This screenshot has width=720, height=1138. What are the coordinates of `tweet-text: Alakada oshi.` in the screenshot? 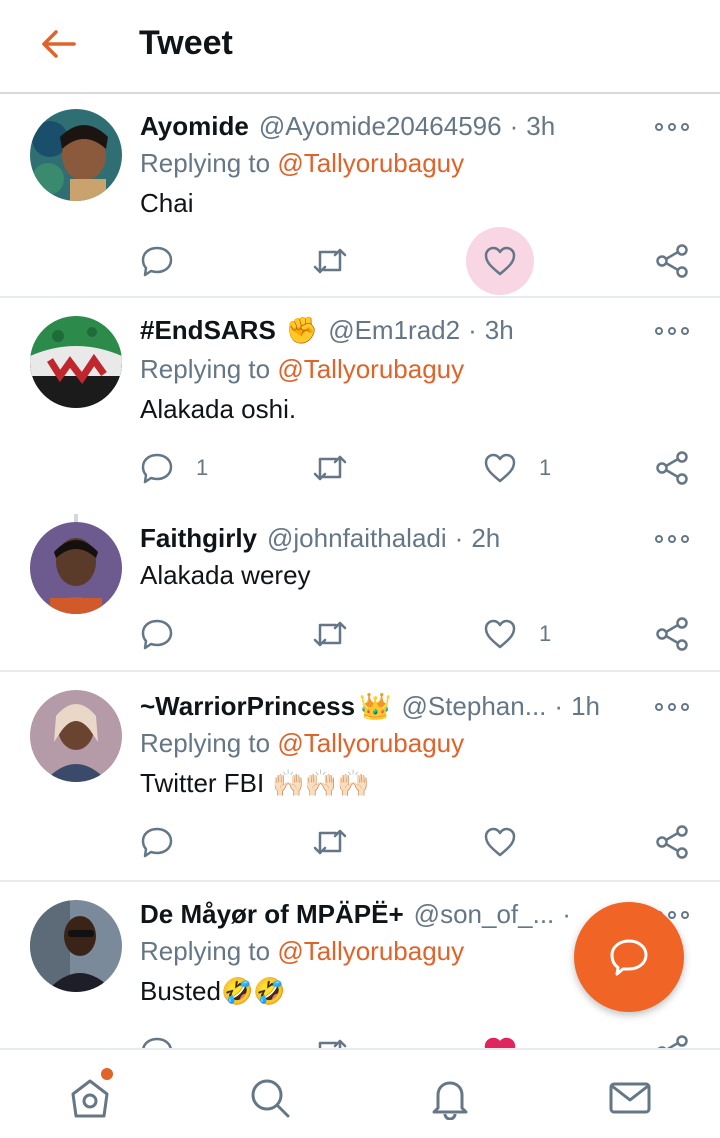 It's located at (218, 409).